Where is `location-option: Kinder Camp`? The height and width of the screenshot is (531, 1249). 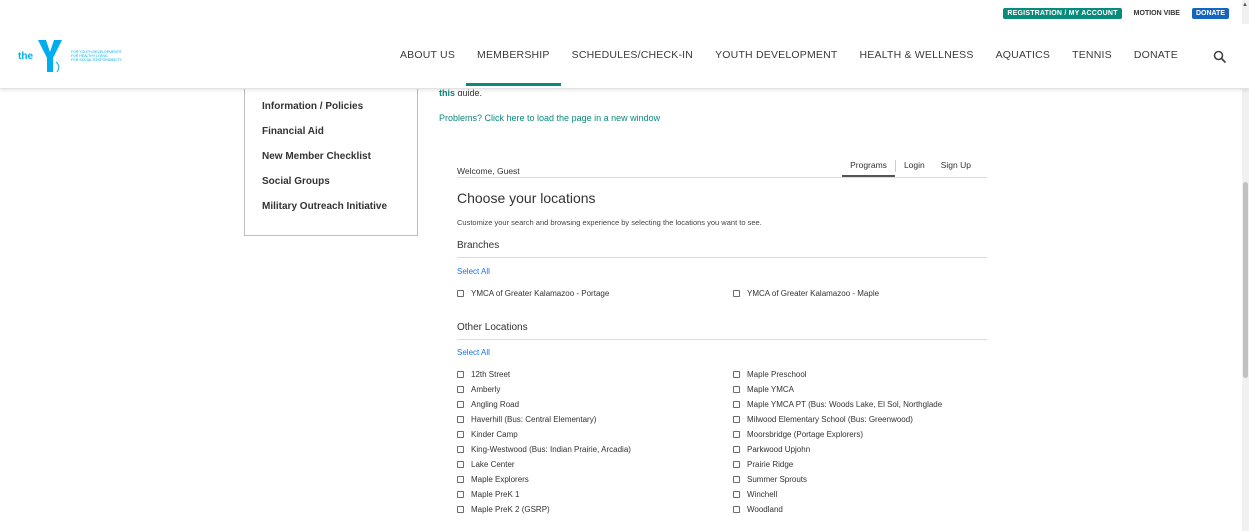 location-option: Kinder Camp is located at coordinates (487, 434).